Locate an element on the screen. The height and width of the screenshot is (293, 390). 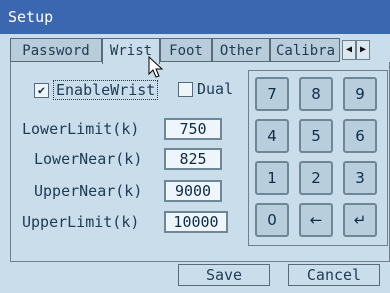
enable-wrist-checkbox: ✔ EnableWrist is located at coordinates (96, 90).